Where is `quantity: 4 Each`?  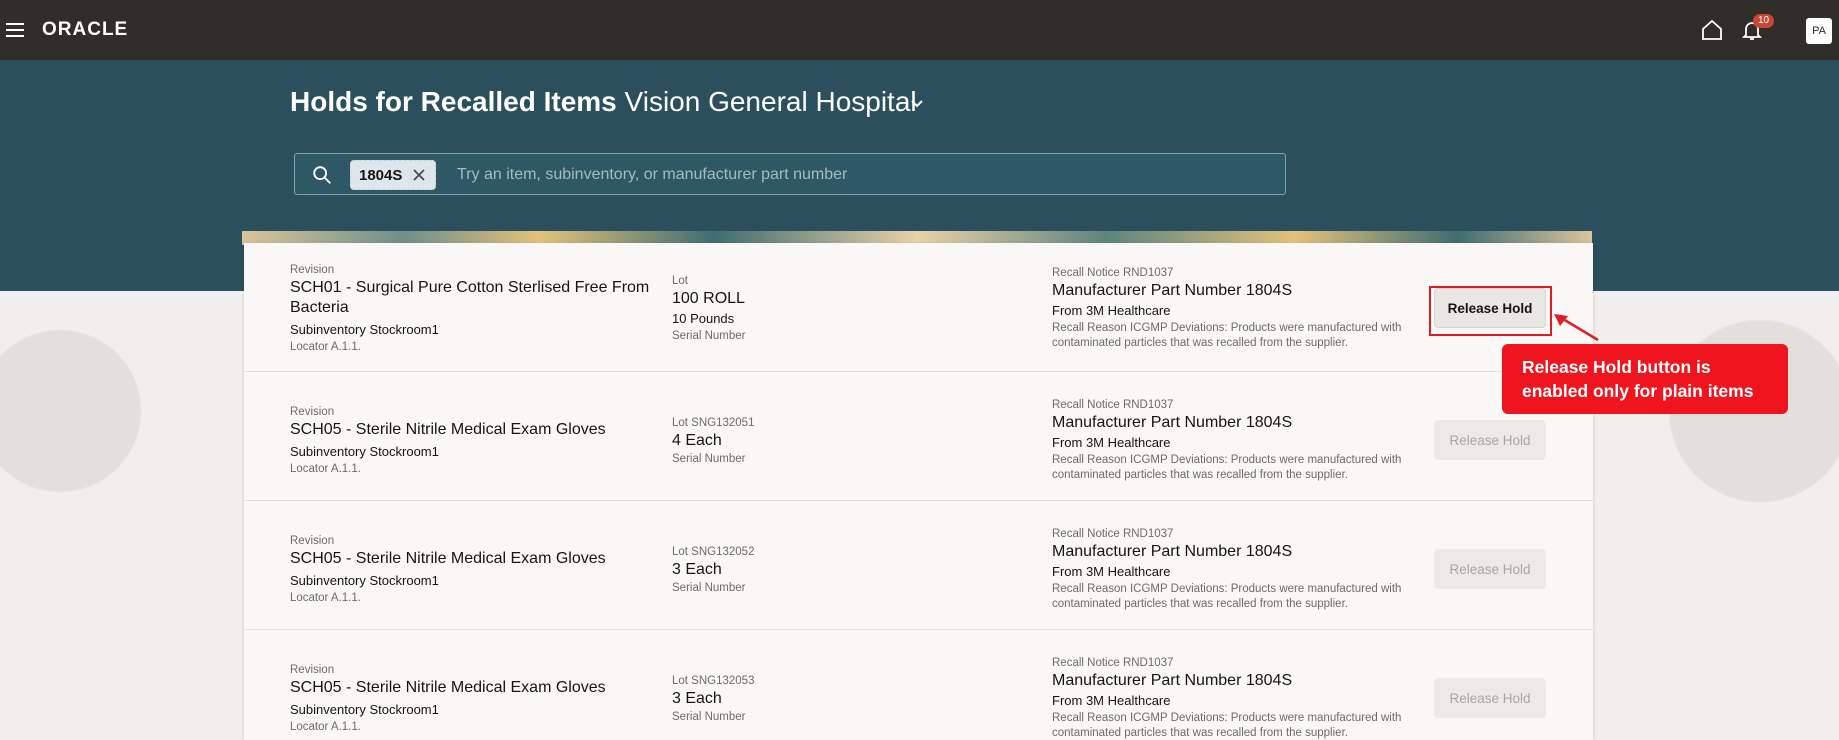 quantity: 4 Each is located at coordinates (697, 440).